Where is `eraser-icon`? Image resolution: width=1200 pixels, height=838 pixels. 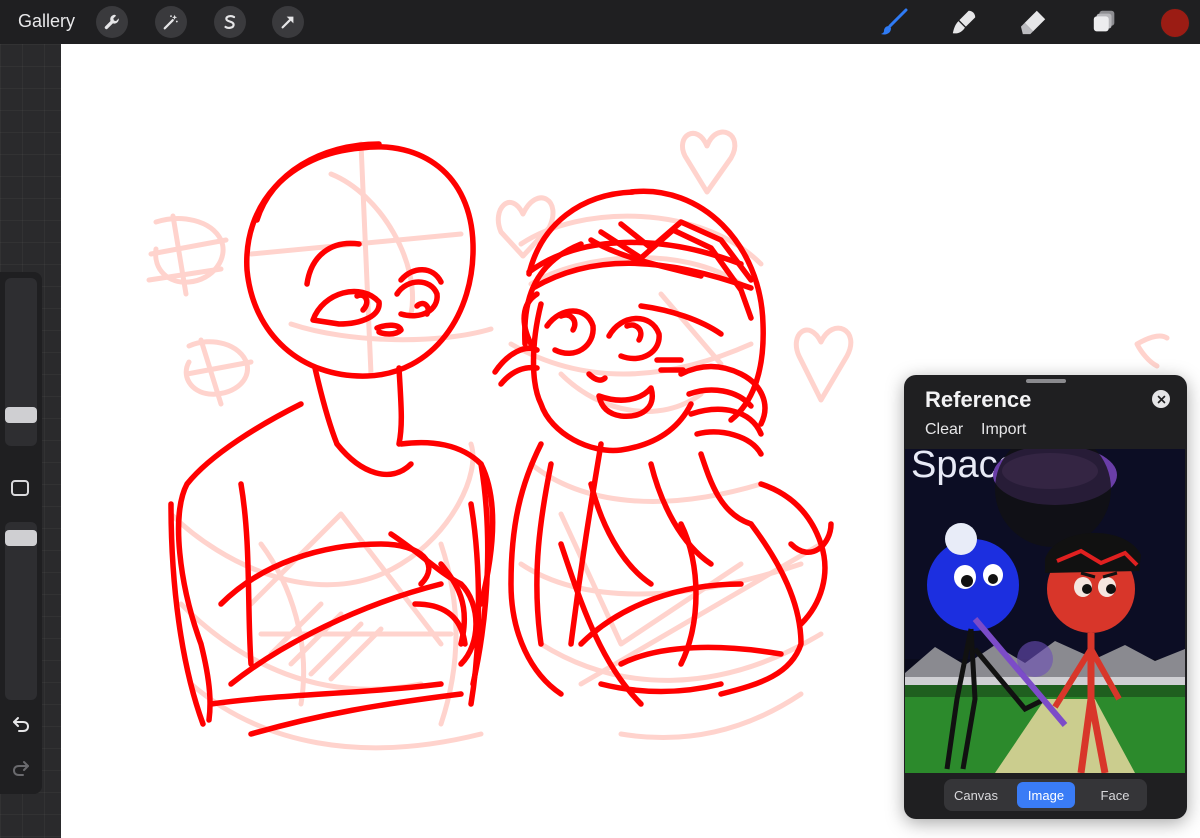 eraser-icon is located at coordinates (1033, 22).